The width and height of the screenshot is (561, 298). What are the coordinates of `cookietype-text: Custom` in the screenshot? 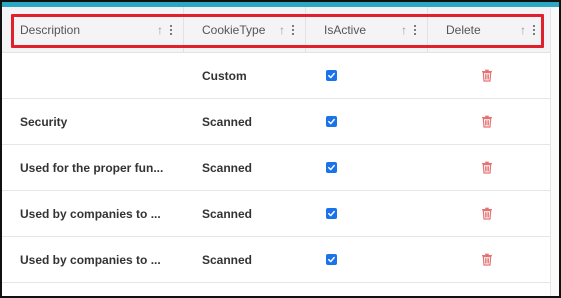 It's located at (224, 75).